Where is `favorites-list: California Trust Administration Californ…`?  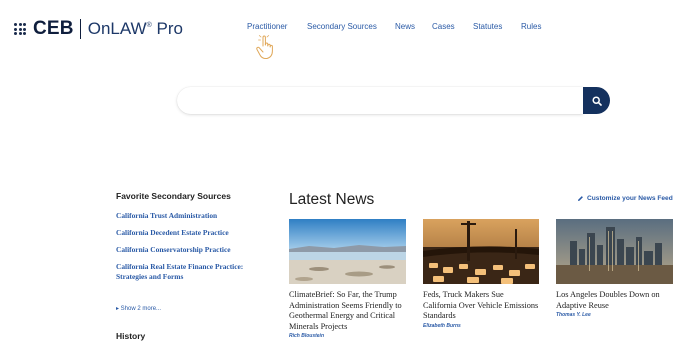
favorites-list: California Trust Administration Californ… is located at coordinates (185, 250).